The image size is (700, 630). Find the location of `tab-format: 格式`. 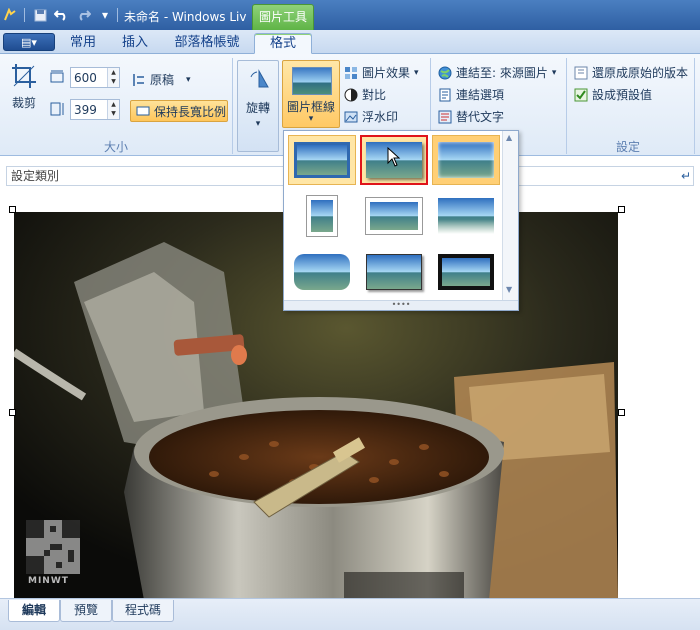

tab-format: 格式 is located at coordinates (283, 43).